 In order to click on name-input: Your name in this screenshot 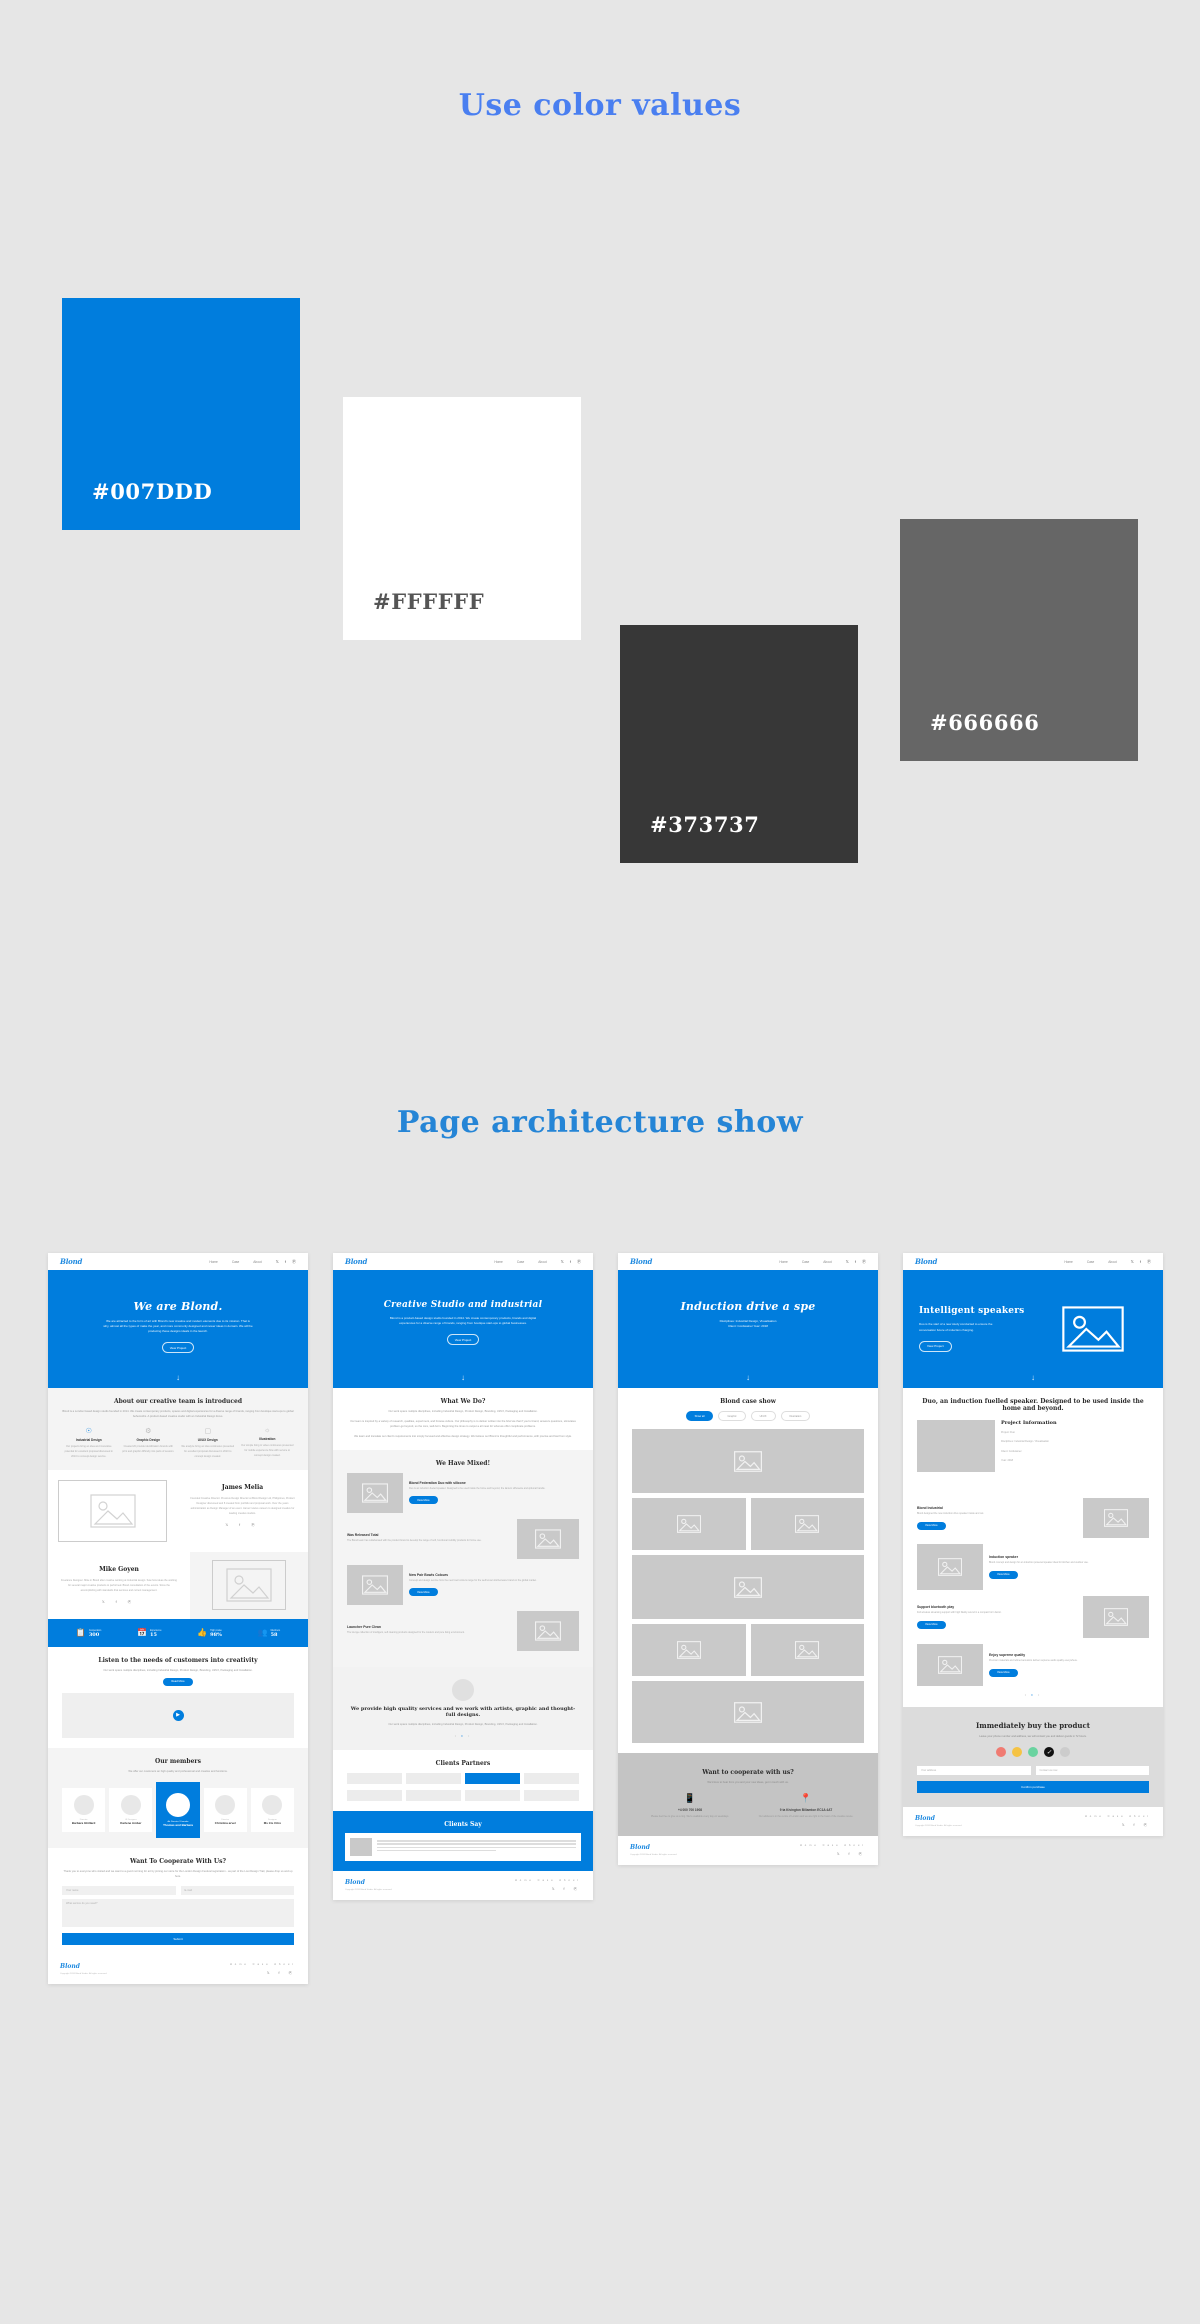, I will do `click(119, 1890)`.